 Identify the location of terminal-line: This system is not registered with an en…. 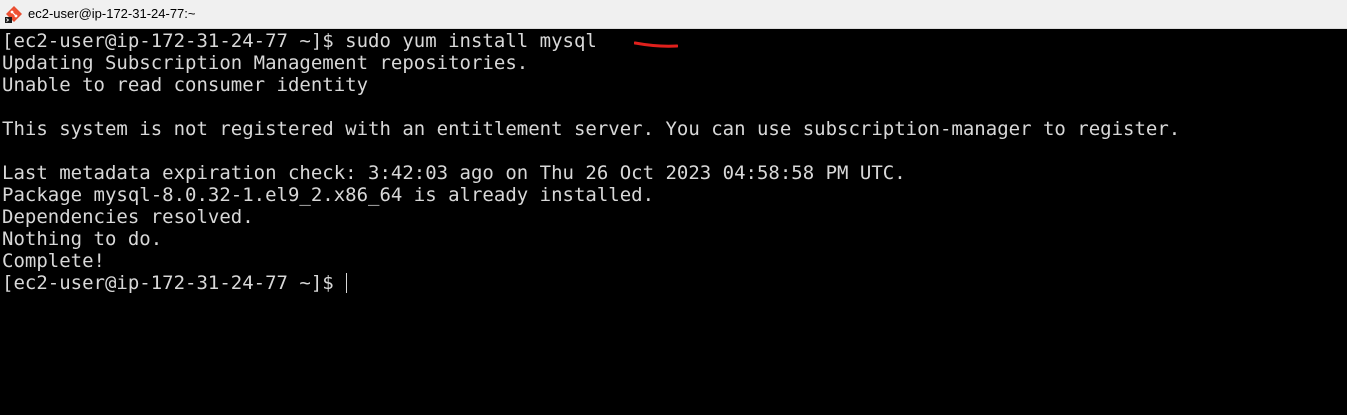
(591, 129).